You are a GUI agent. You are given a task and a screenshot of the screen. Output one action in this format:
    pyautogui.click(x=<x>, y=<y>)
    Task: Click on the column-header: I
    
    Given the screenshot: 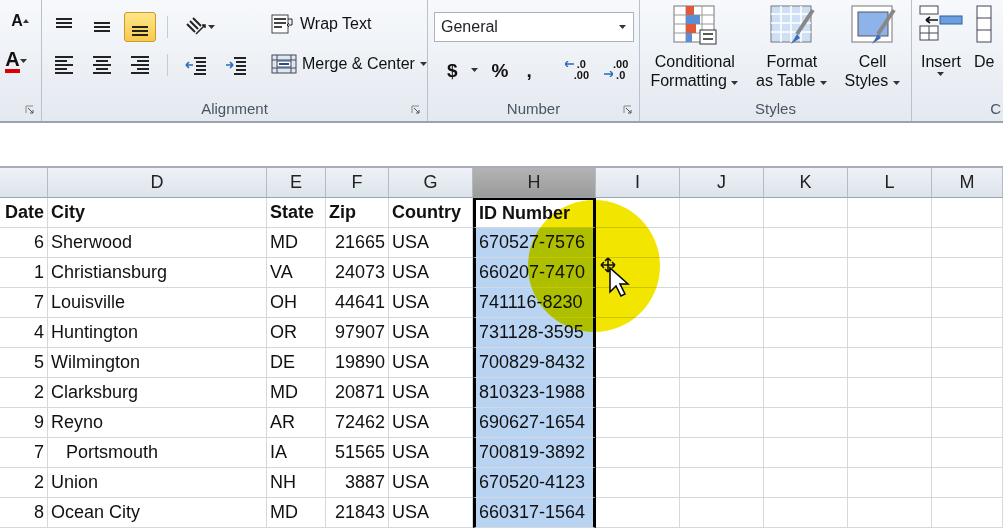 What is the action you would take?
    pyautogui.click(x=638, y=183)
    